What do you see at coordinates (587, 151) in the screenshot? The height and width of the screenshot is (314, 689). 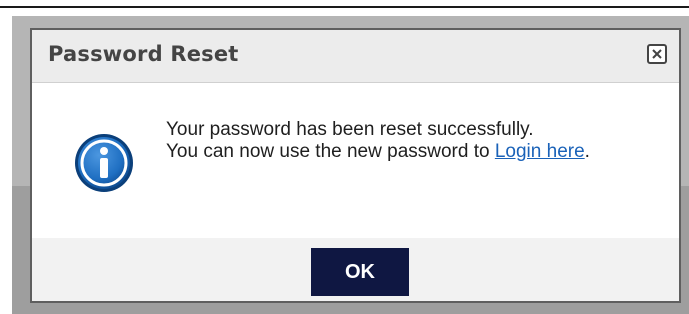 I see `message-suffix: .` at bounding box center [587, 151].